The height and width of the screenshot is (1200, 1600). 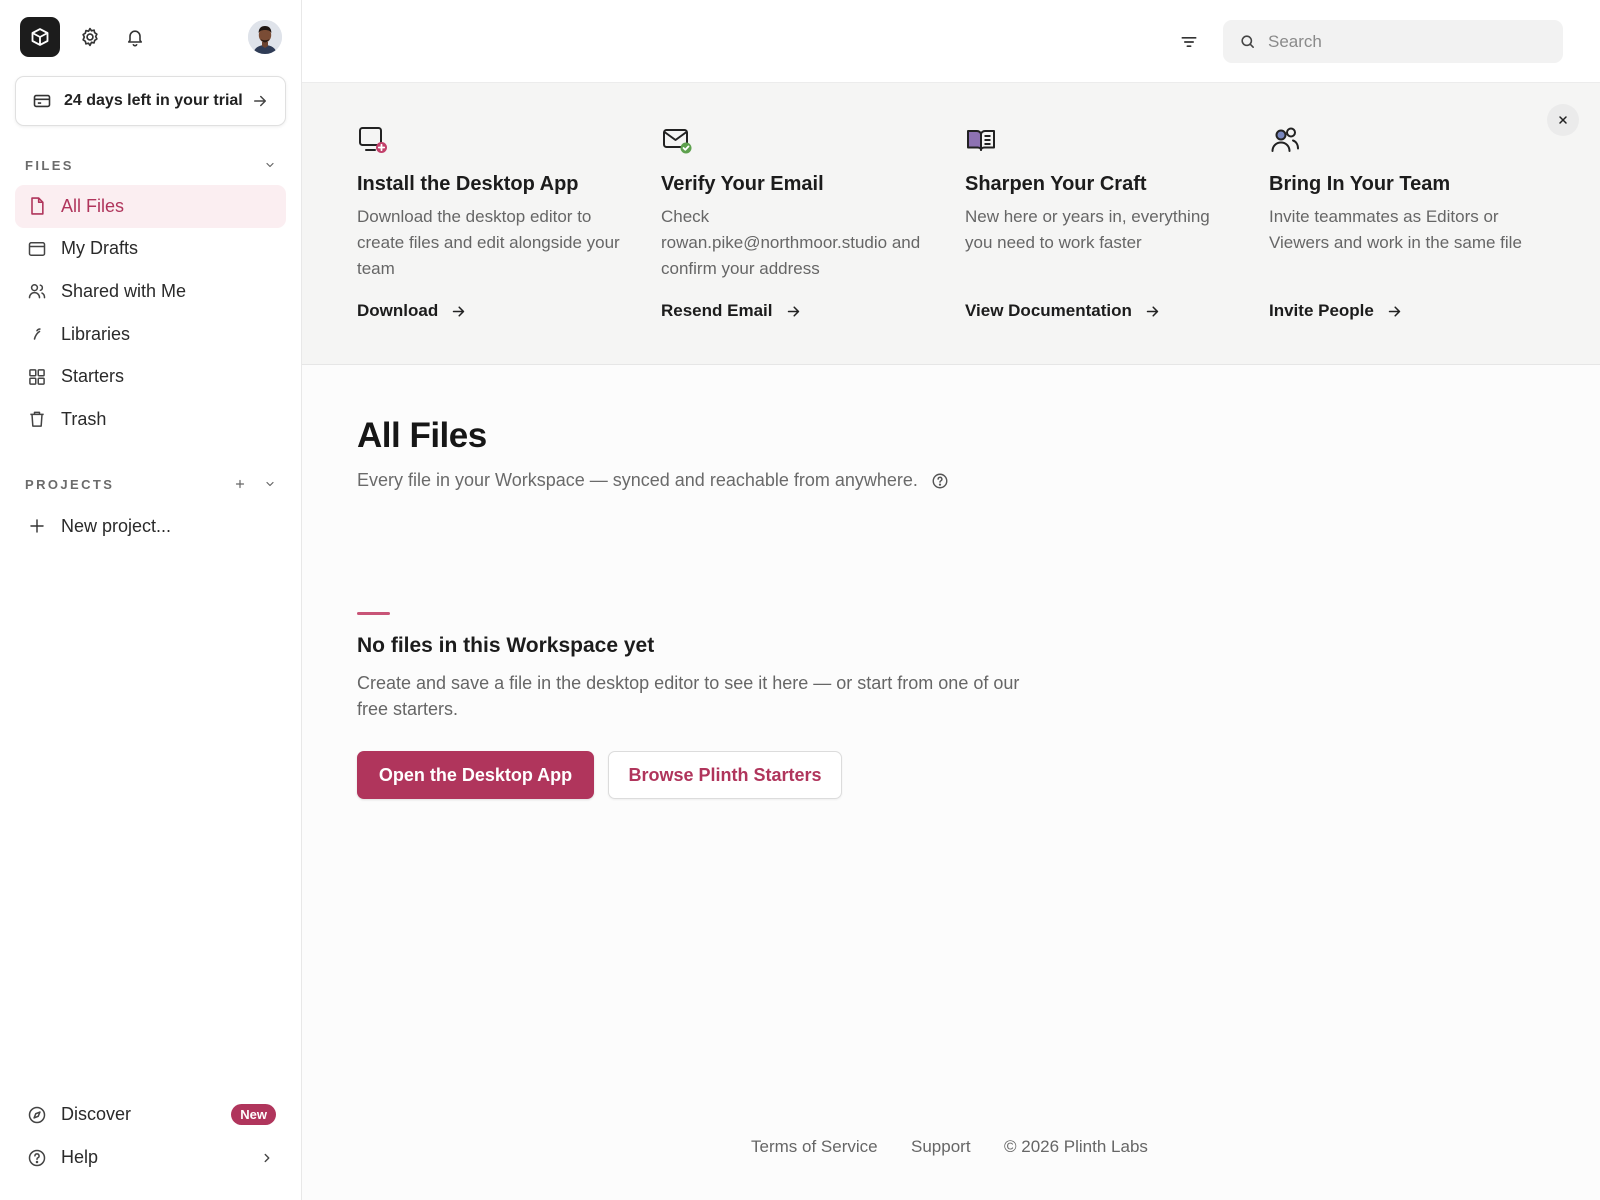 I want to click on view-documentation-link: View Documentation, so click(x=1063, y=311).